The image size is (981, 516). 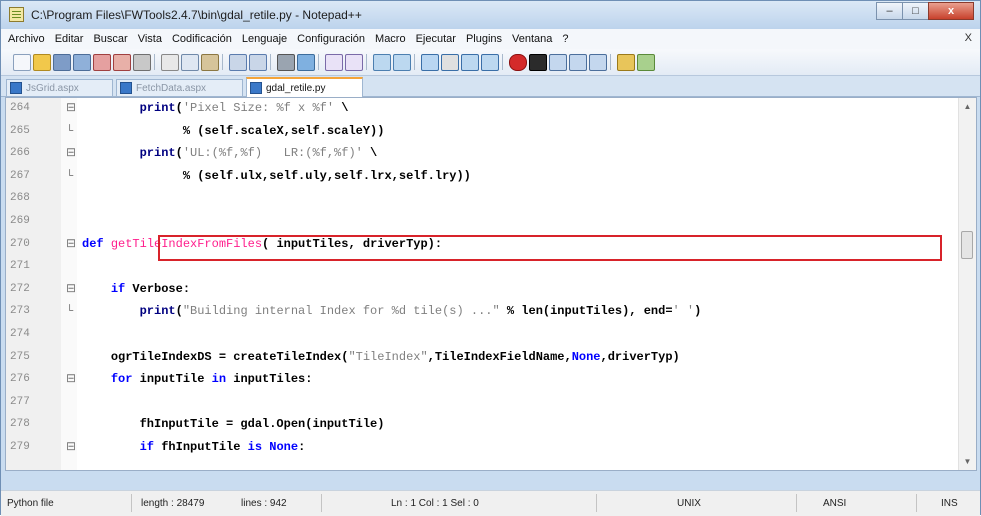 I want to click on cursor-position-status: Ln : 1 Col : 1 Sel : 0, so click(x=435, y=503).